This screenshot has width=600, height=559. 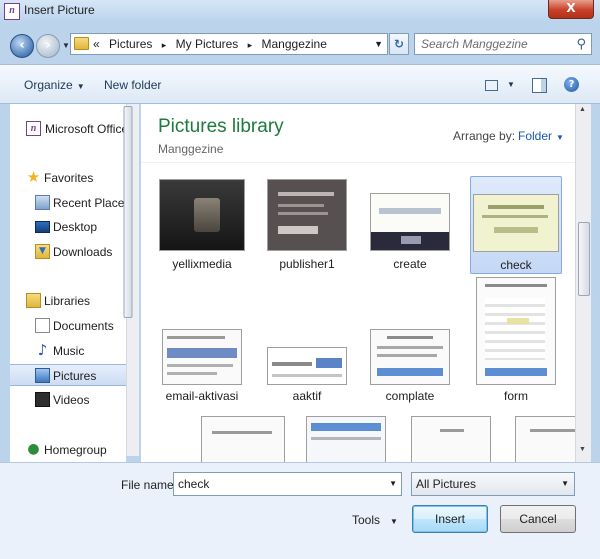 What do you see at coordinates (33, 177) in the screenshot?
I see `star-icon: ★` at bounding box center [33, 177].